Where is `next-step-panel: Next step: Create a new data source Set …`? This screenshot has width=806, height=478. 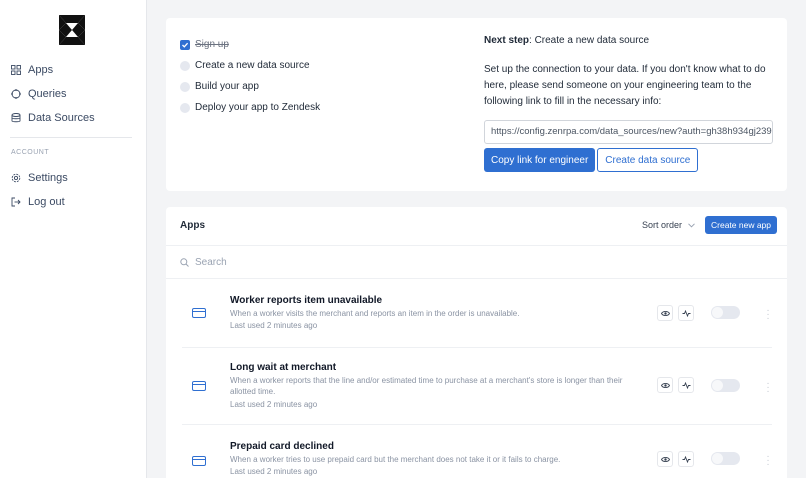 next-step-panel: Next step: Create a new data source Set … is located at coordinates (630, 103).